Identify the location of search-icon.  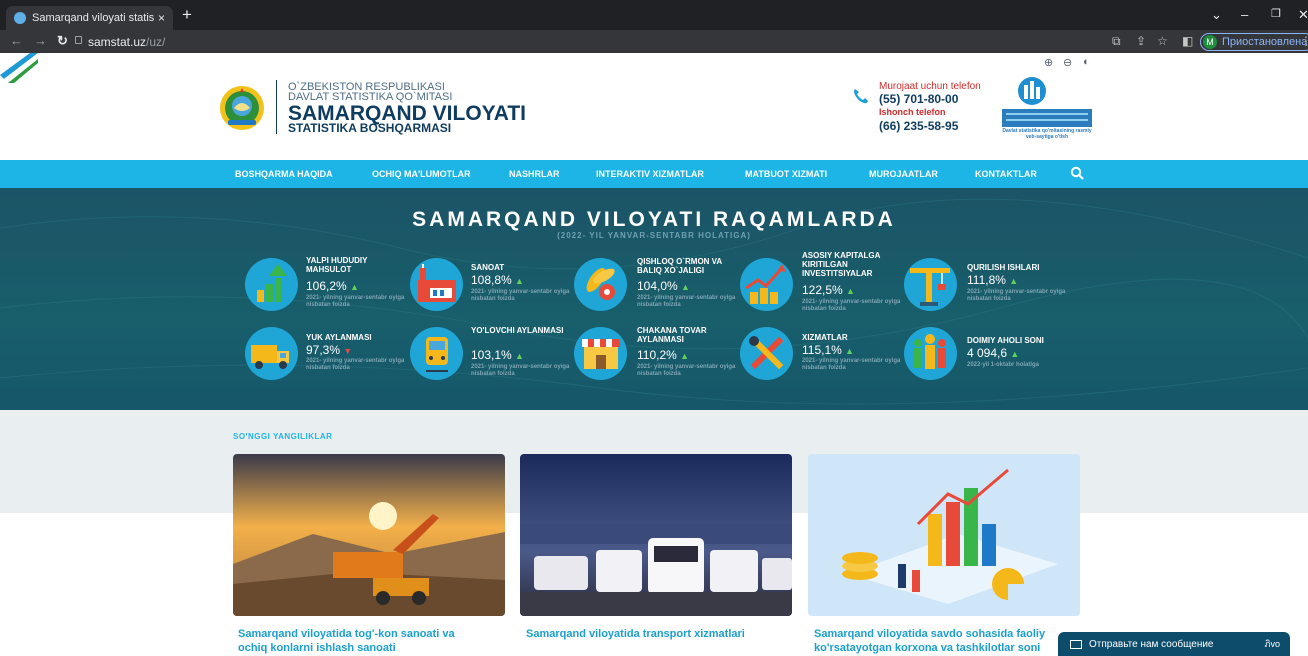
(1077, 173).